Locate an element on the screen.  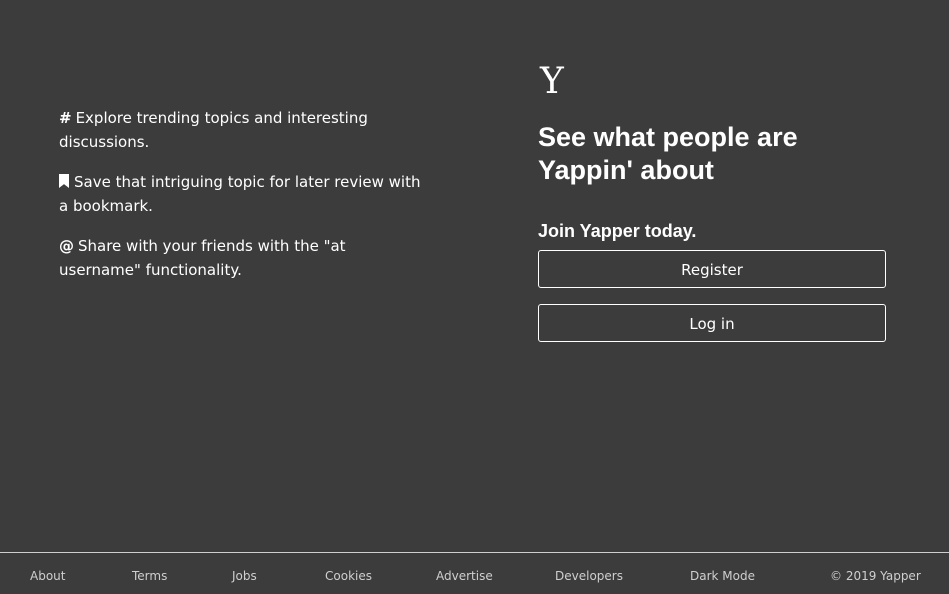
footer-link-developers: Developers is located at coordinates (589, 576).